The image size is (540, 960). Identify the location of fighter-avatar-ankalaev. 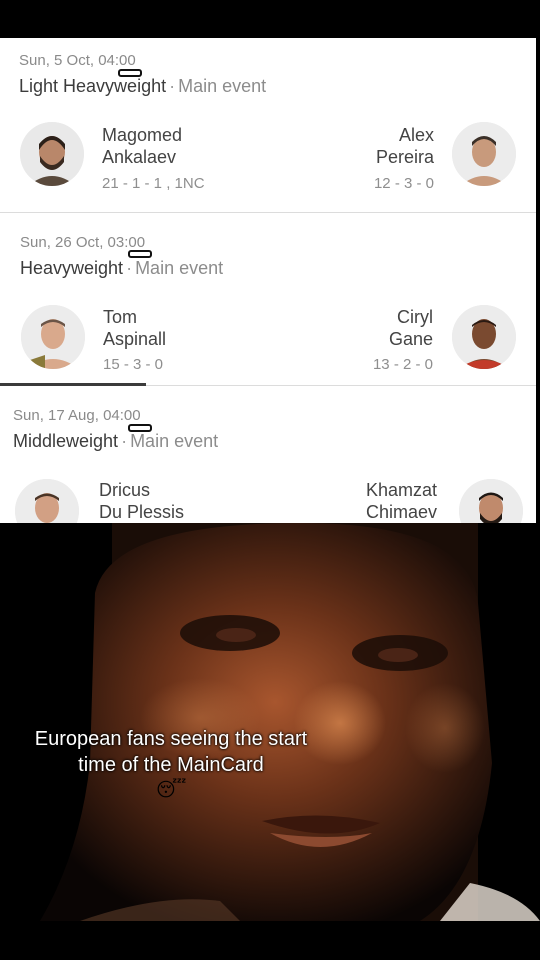
(52, 154).